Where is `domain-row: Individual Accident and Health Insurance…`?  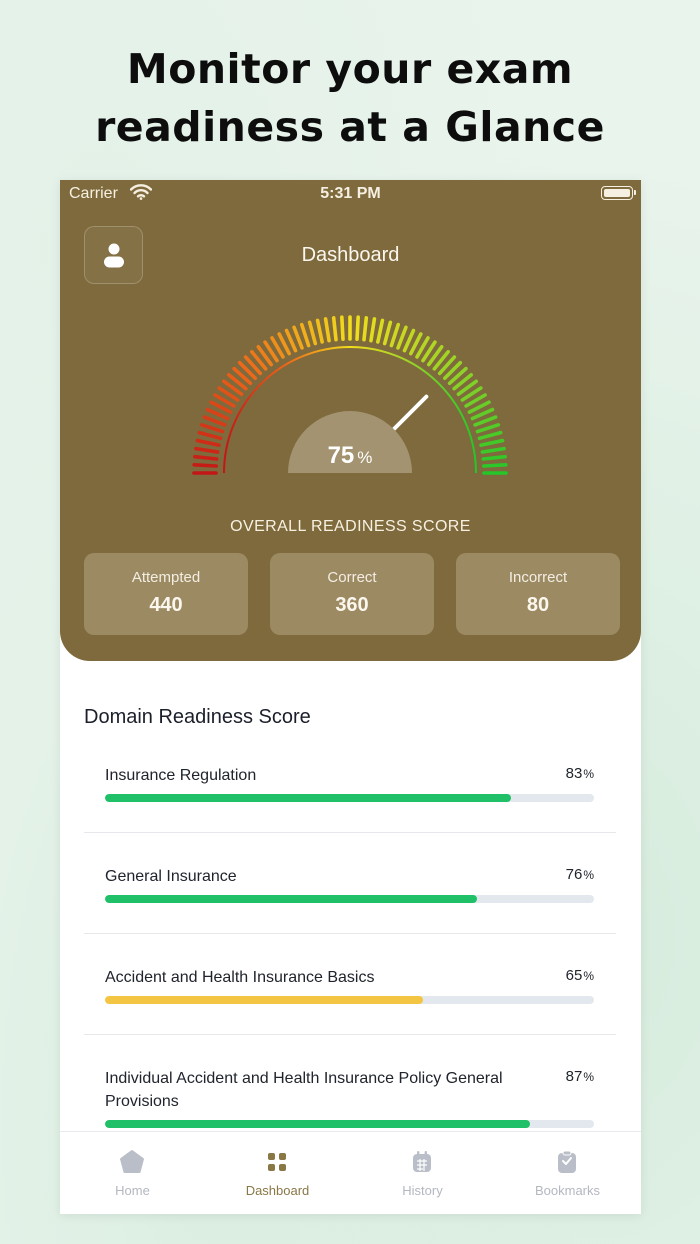 domain-row: Individual Accident and Health Insurance… is located at coordinates (350, 1099).